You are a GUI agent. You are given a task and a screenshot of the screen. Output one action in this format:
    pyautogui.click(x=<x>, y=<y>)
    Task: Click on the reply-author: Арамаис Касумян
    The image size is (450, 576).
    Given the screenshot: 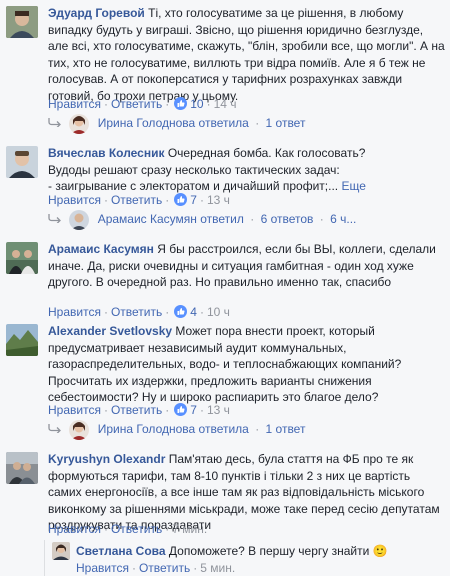 What is the action you would take?
    pyautogui.click(x=147, y=219)
    